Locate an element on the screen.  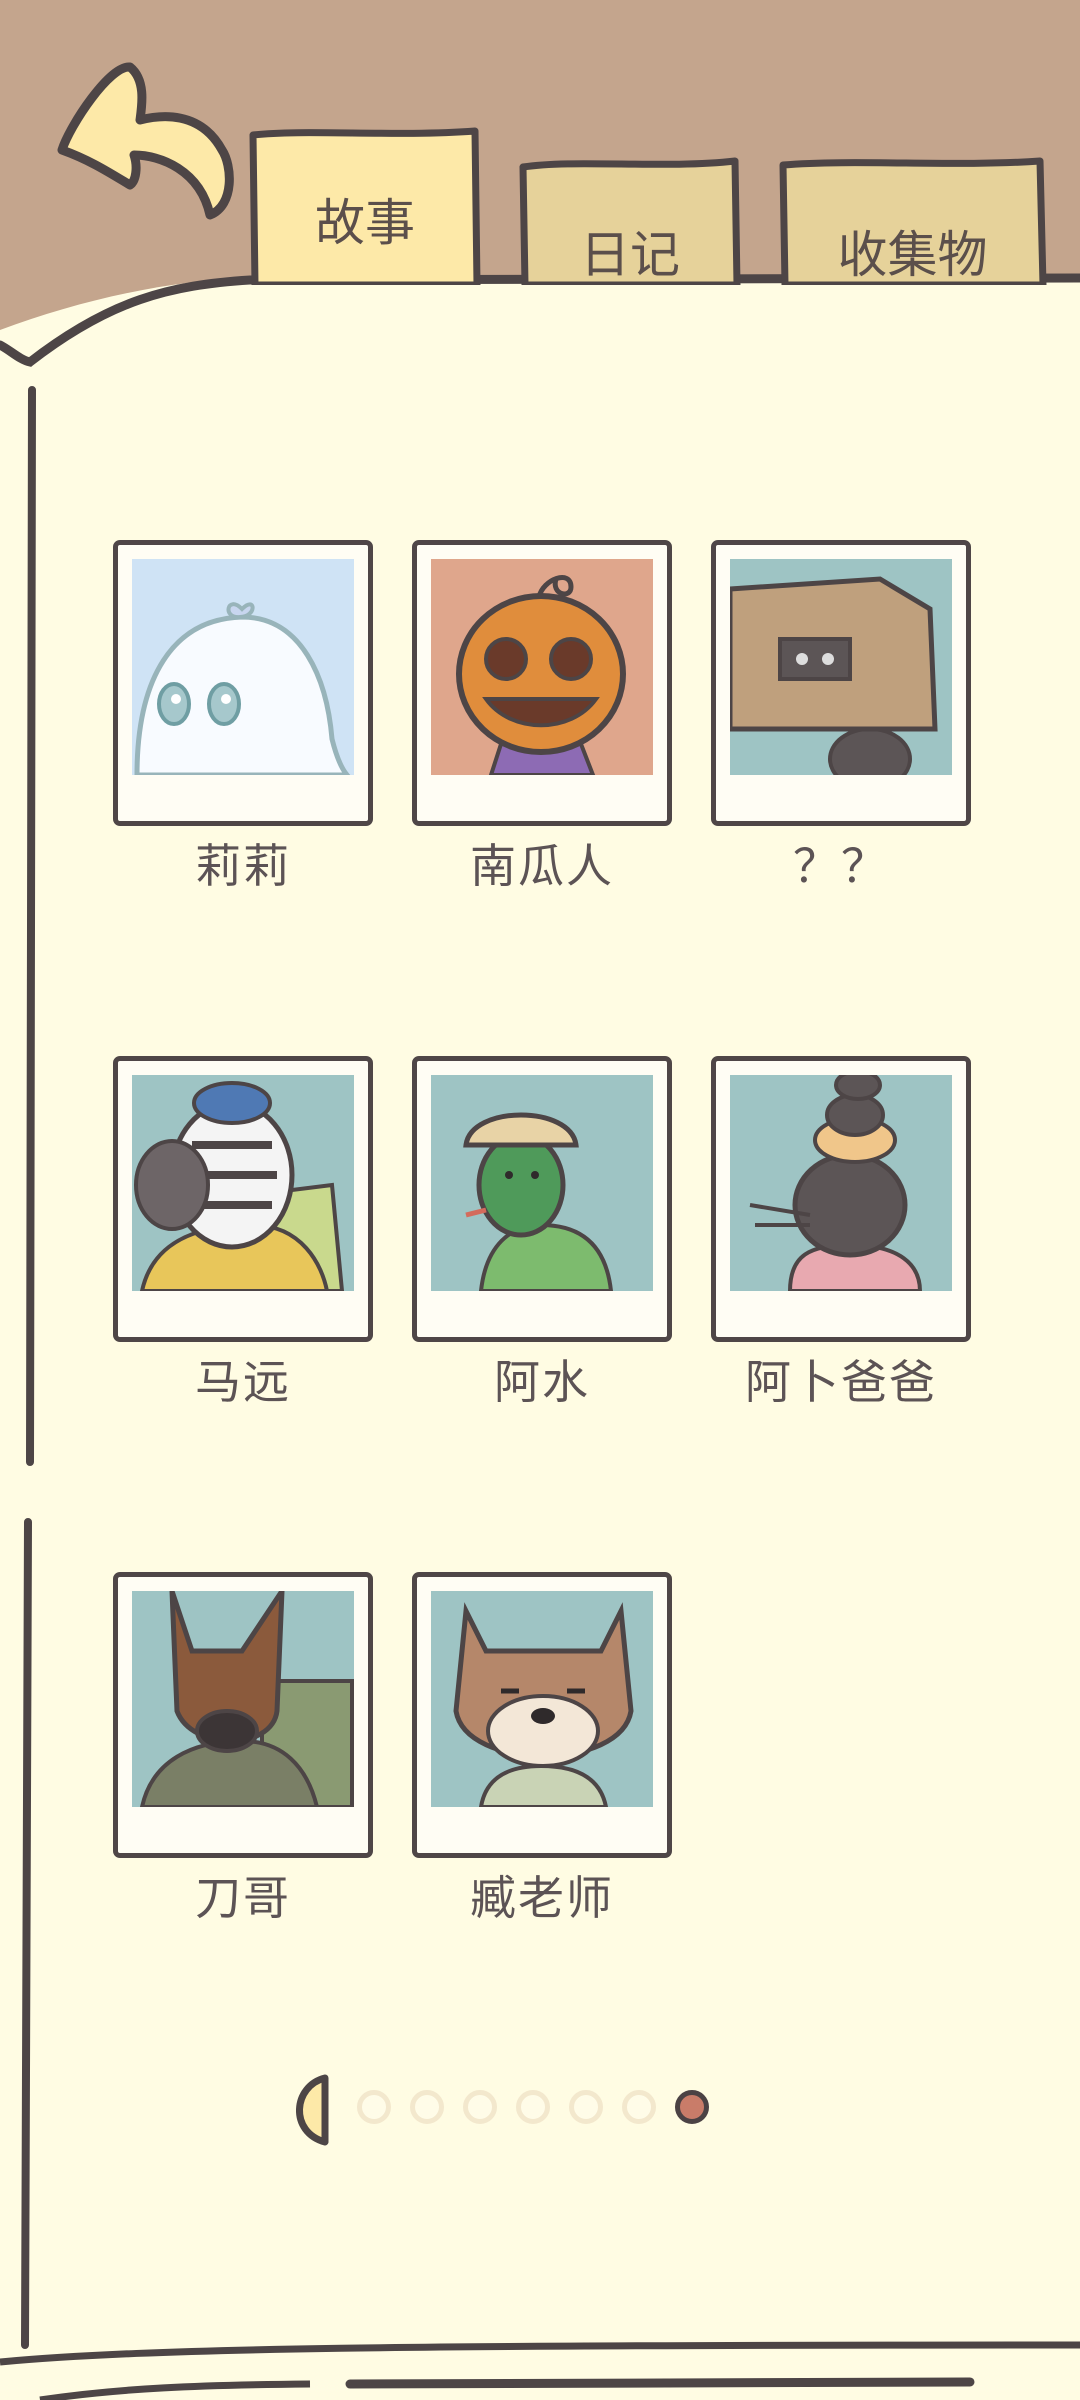
page-dot-7-active is located at coordinates (692, 2107).